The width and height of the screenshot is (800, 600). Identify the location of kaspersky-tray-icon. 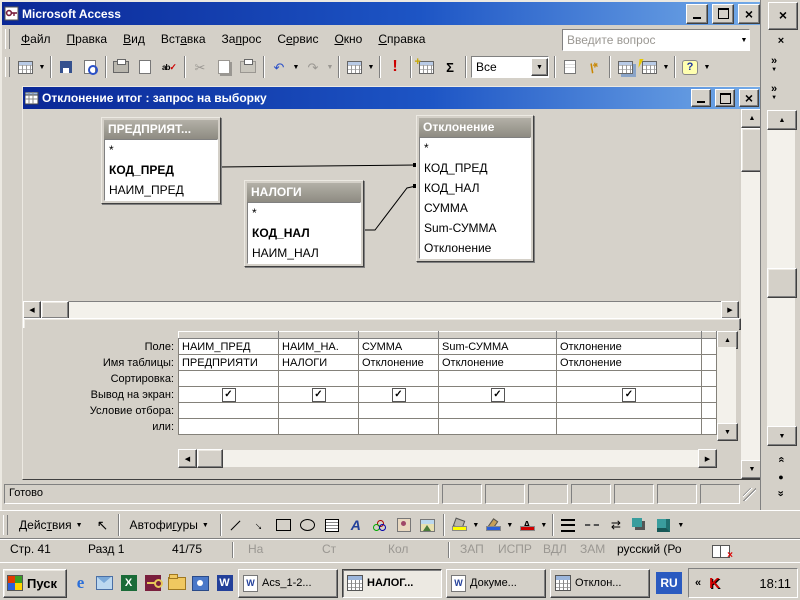
(714, 583).